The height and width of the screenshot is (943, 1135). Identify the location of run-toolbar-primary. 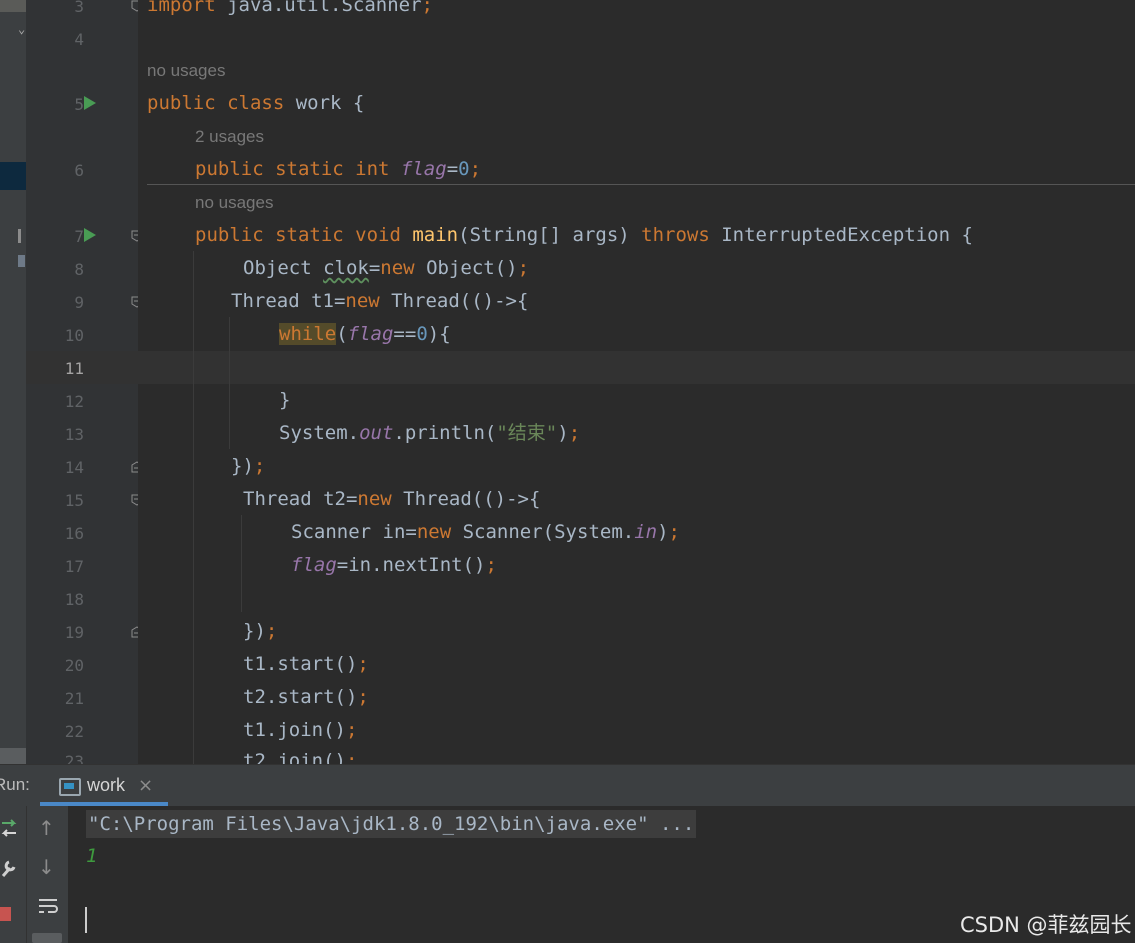
(13, 874).